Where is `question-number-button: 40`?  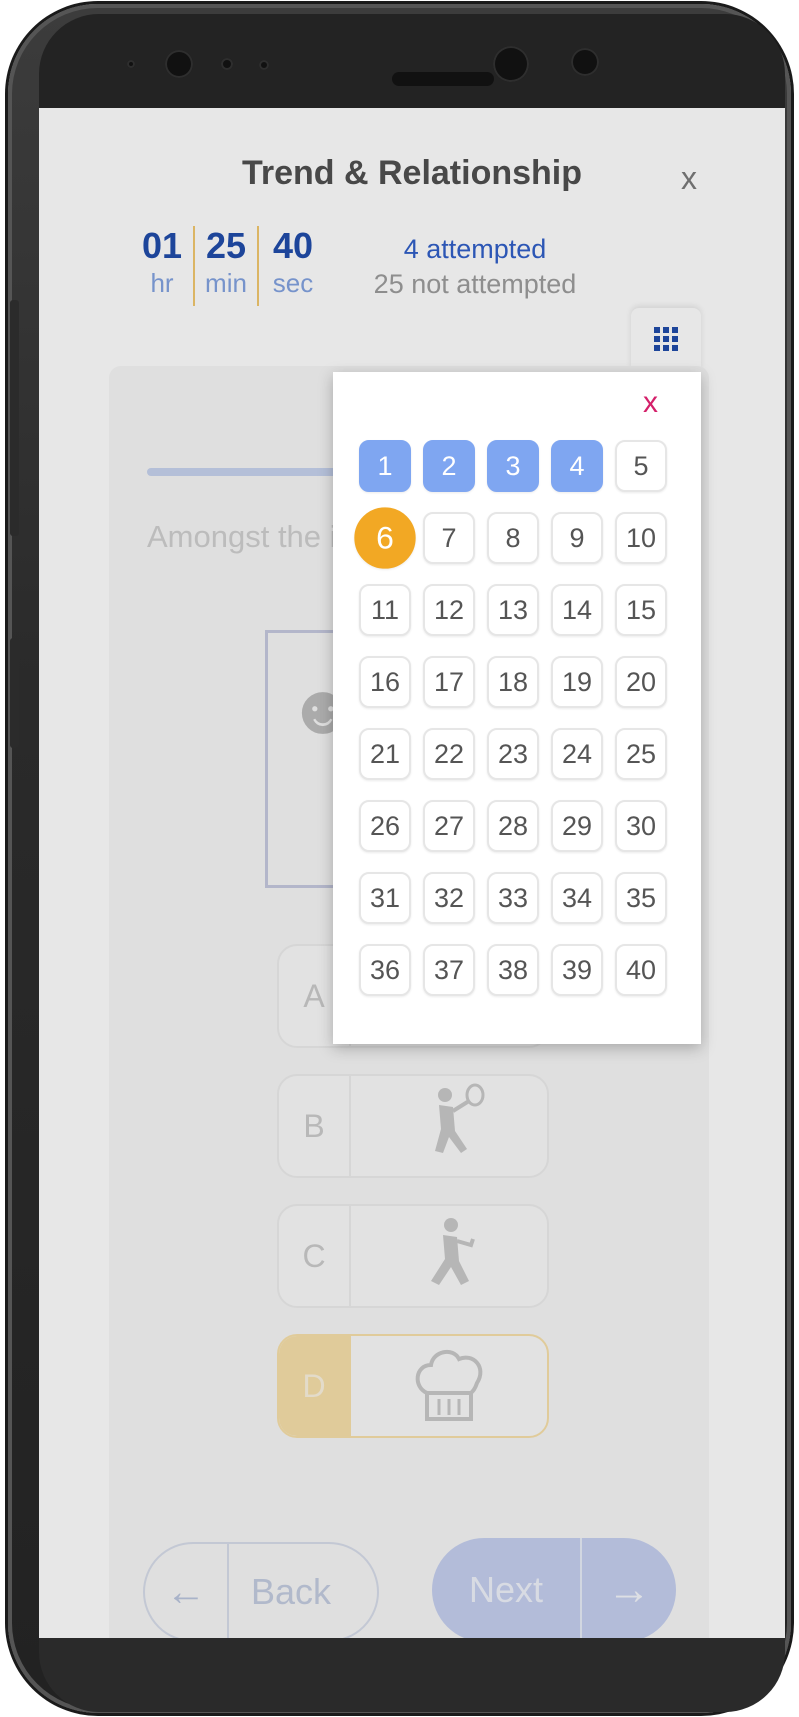
question-number-button: 40 is located at coordinates (641, 970).